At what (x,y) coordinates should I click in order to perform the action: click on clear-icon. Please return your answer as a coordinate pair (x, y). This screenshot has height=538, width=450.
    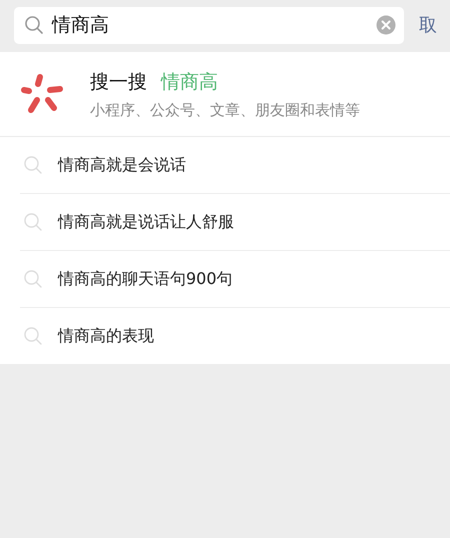
    Looking at the image, I should click on (386, 25).